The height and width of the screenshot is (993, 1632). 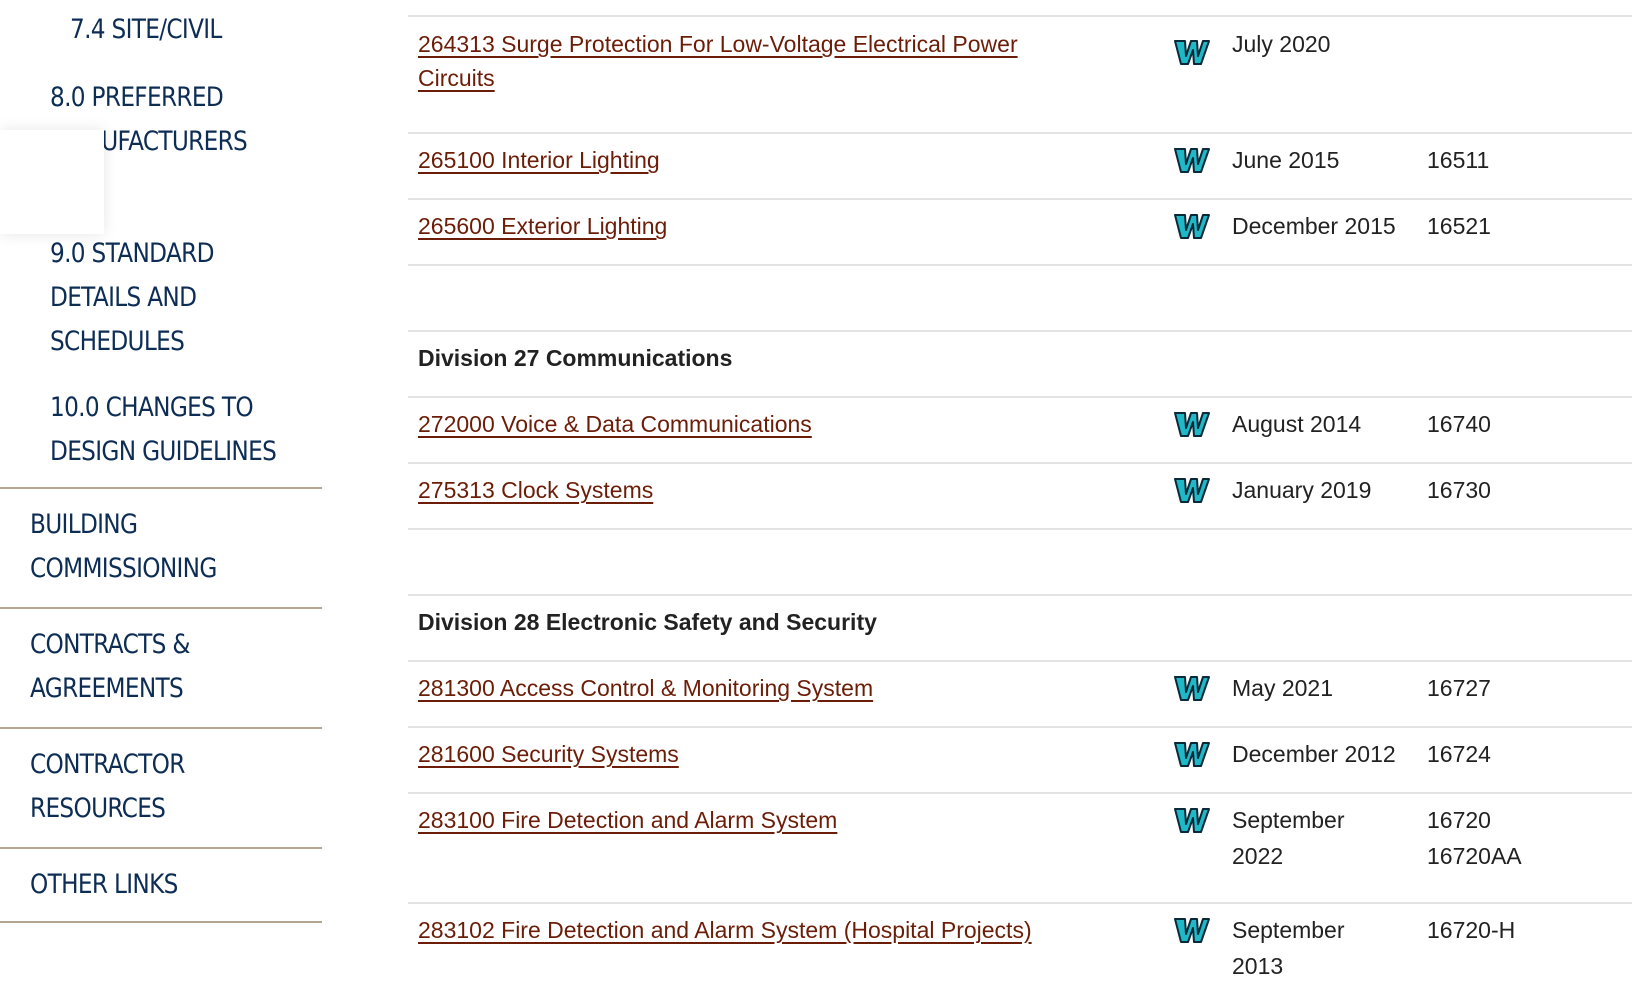 I want to click on nav-item-site-civil: 7.4 SITE/CIVIL, so click(x=146, y=30).